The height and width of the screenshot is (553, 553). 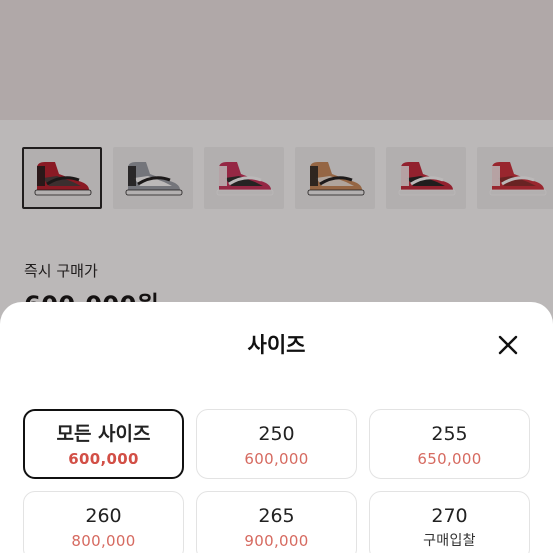 What do you see at coordinates (449, 516) in the screenshot?
I see `size-label: 270` at bounding box center [449, 516].